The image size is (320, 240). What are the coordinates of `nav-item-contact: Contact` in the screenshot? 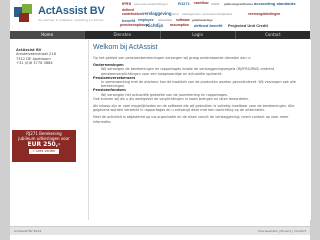 It's located at (273, 35).